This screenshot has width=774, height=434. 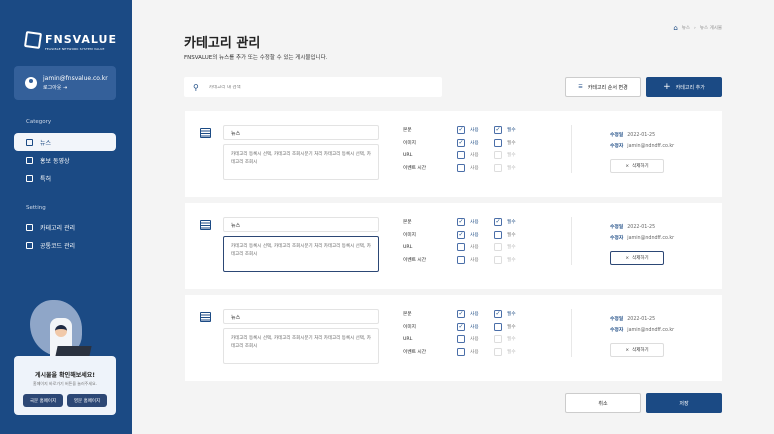 What do you see at coordinates (65, 375) in the screenshot?
I see `promo-title: 게시물을 확인해보세요!` at bounding box center [65, 375].